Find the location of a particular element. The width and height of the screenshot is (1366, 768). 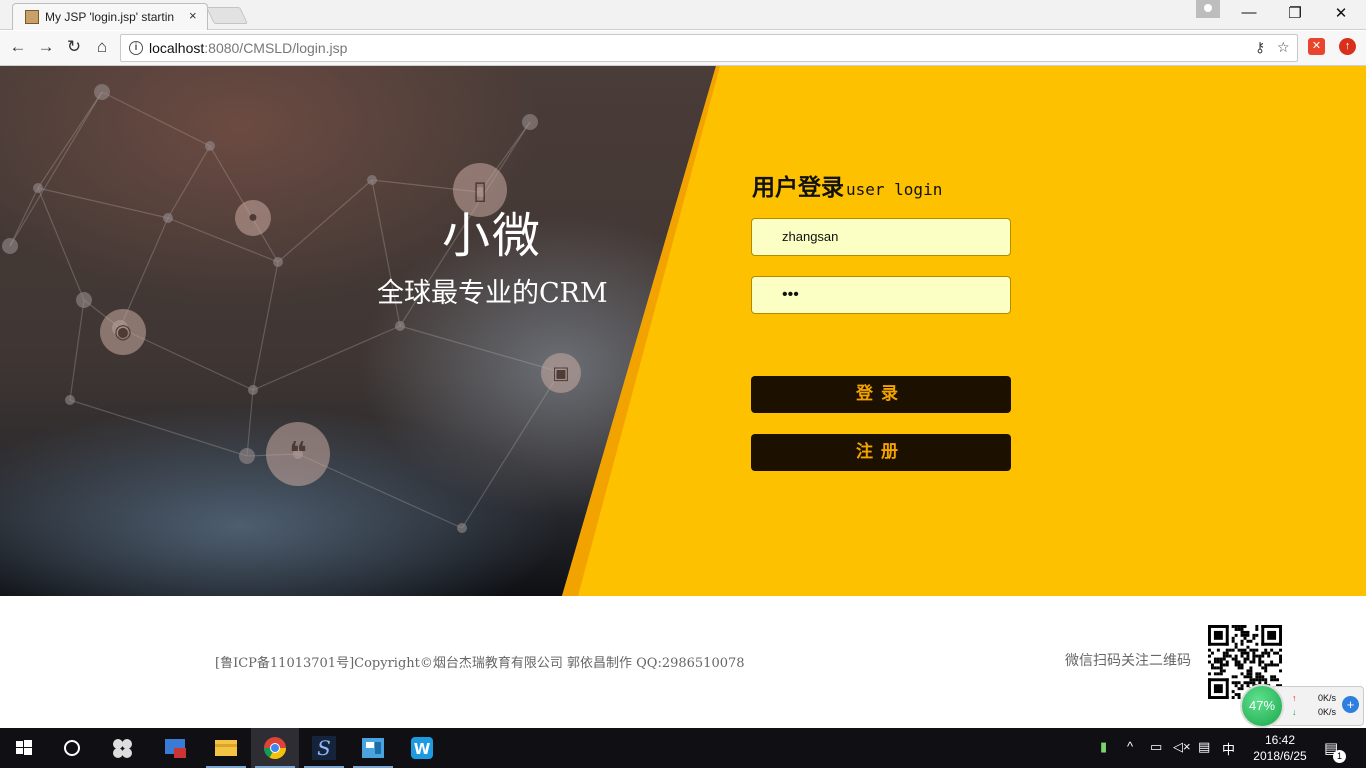

tab-close-icon: × is located at coordinates (193, 15).